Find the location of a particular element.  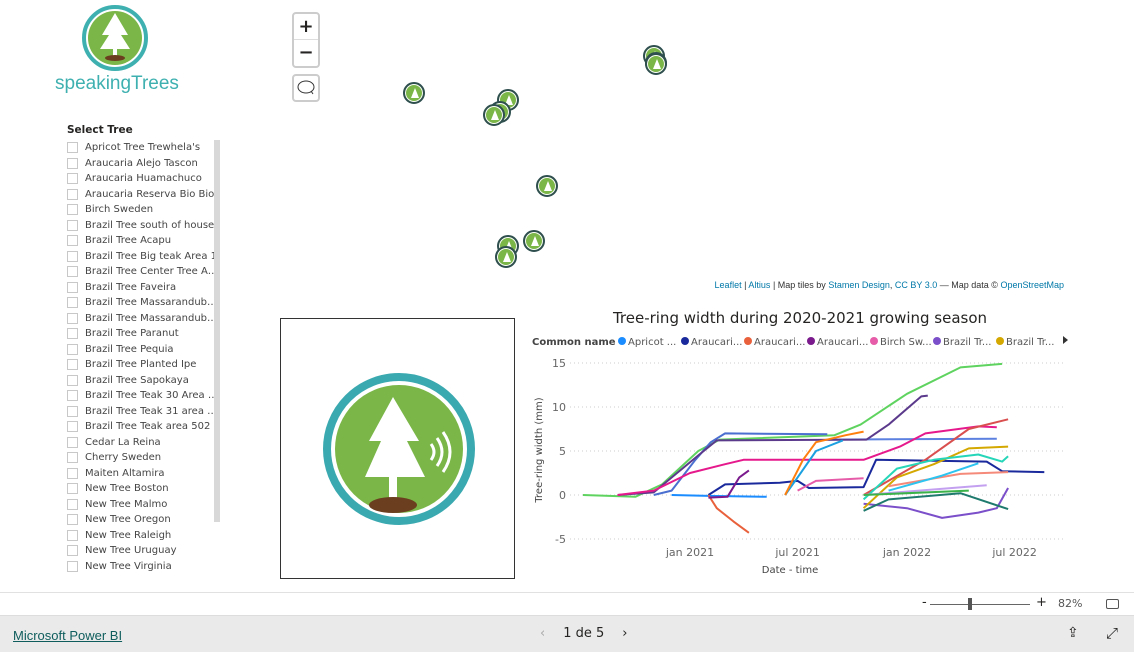

slicer-item: Cherry Sweden is located at coordinates (143, 458).